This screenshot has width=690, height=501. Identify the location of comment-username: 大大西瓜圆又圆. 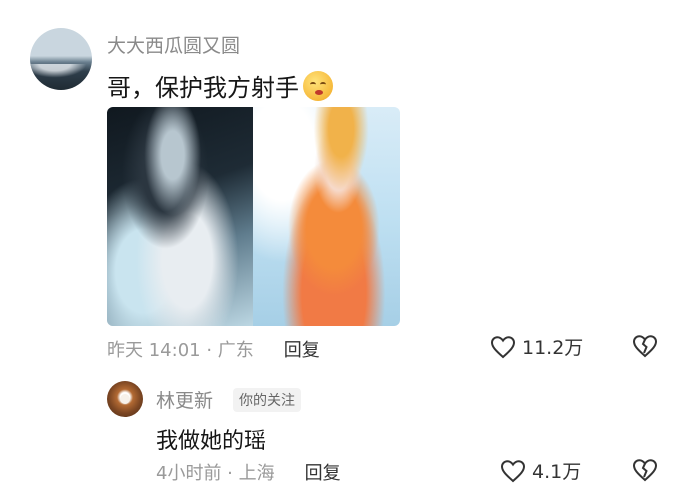
(173, 44).